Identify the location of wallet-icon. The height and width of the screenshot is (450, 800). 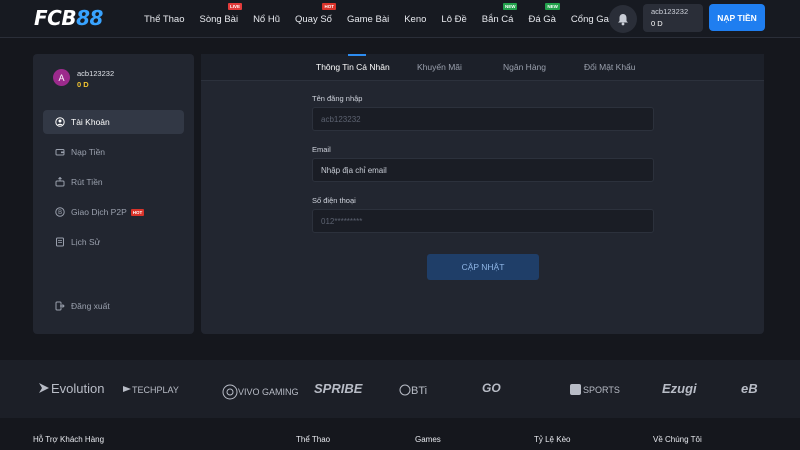
(60, 152).